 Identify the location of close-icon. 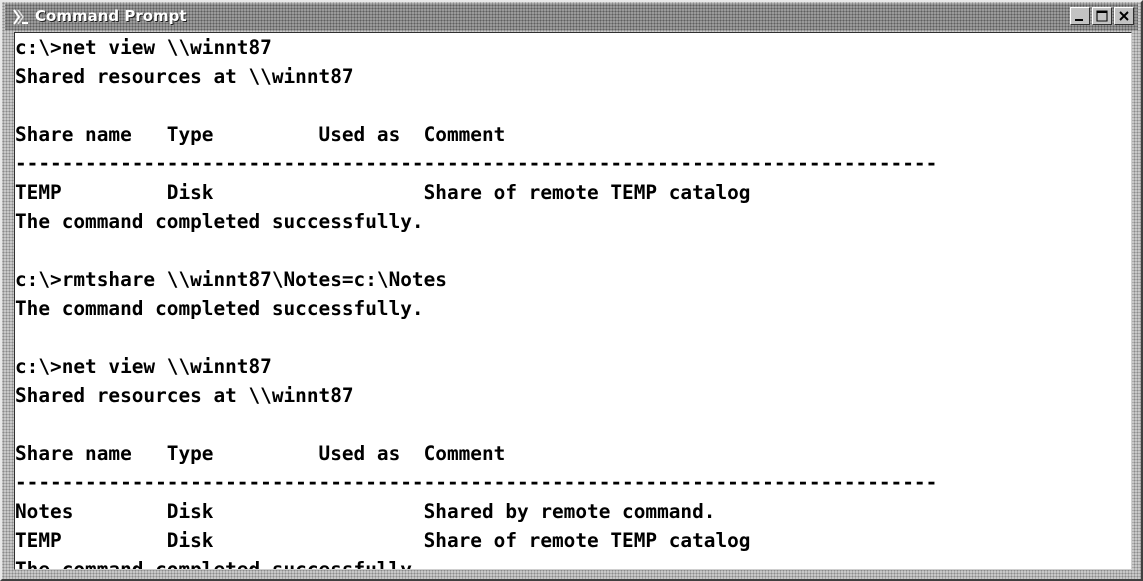
(1124, 16).